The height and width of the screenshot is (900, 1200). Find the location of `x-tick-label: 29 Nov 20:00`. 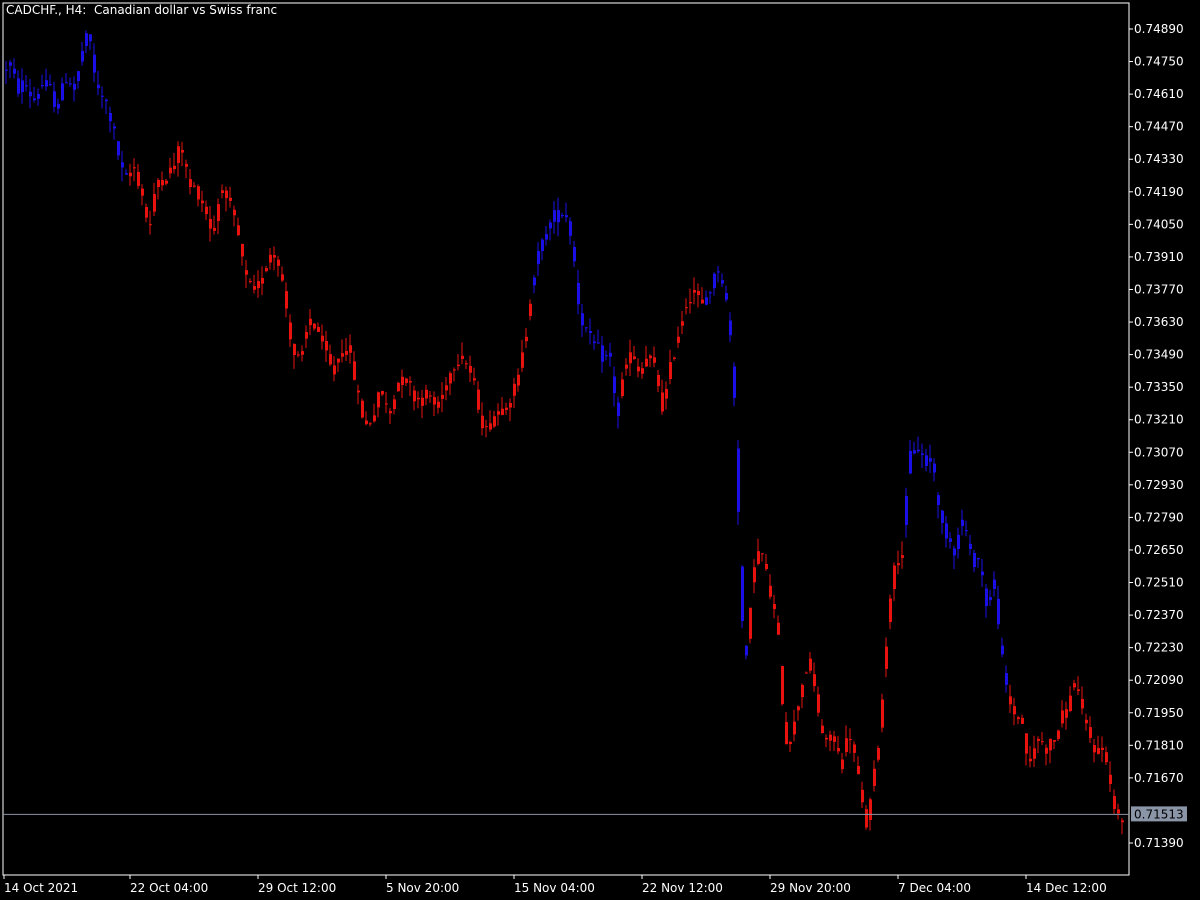

x-tick-label: 29 Nov 20:00 is located at coordinates (810, 888).